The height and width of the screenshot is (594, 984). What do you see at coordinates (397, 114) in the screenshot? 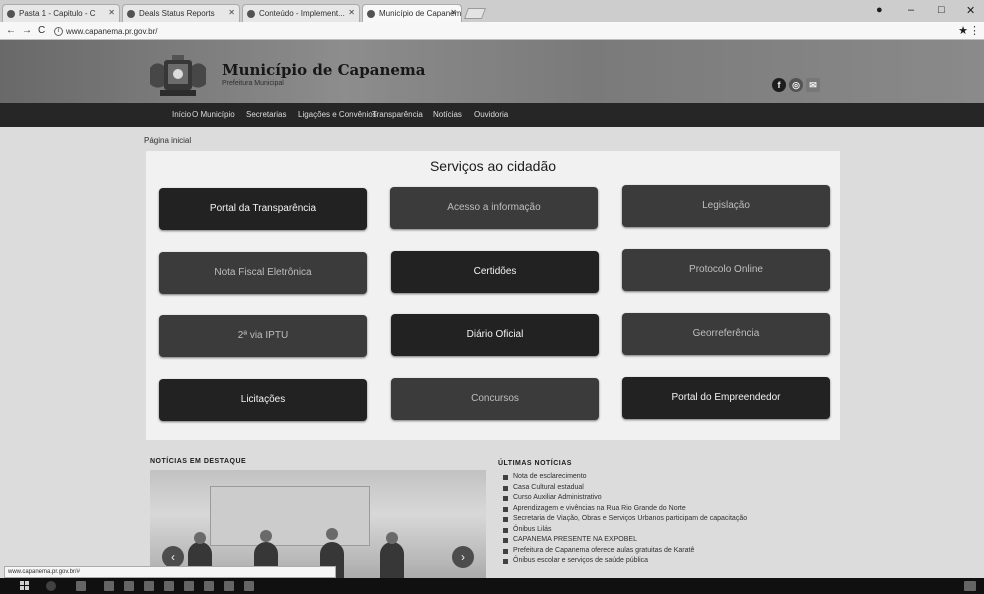
I see `nav-item-transparencia: Transparência` at bounding box center [397, 114].